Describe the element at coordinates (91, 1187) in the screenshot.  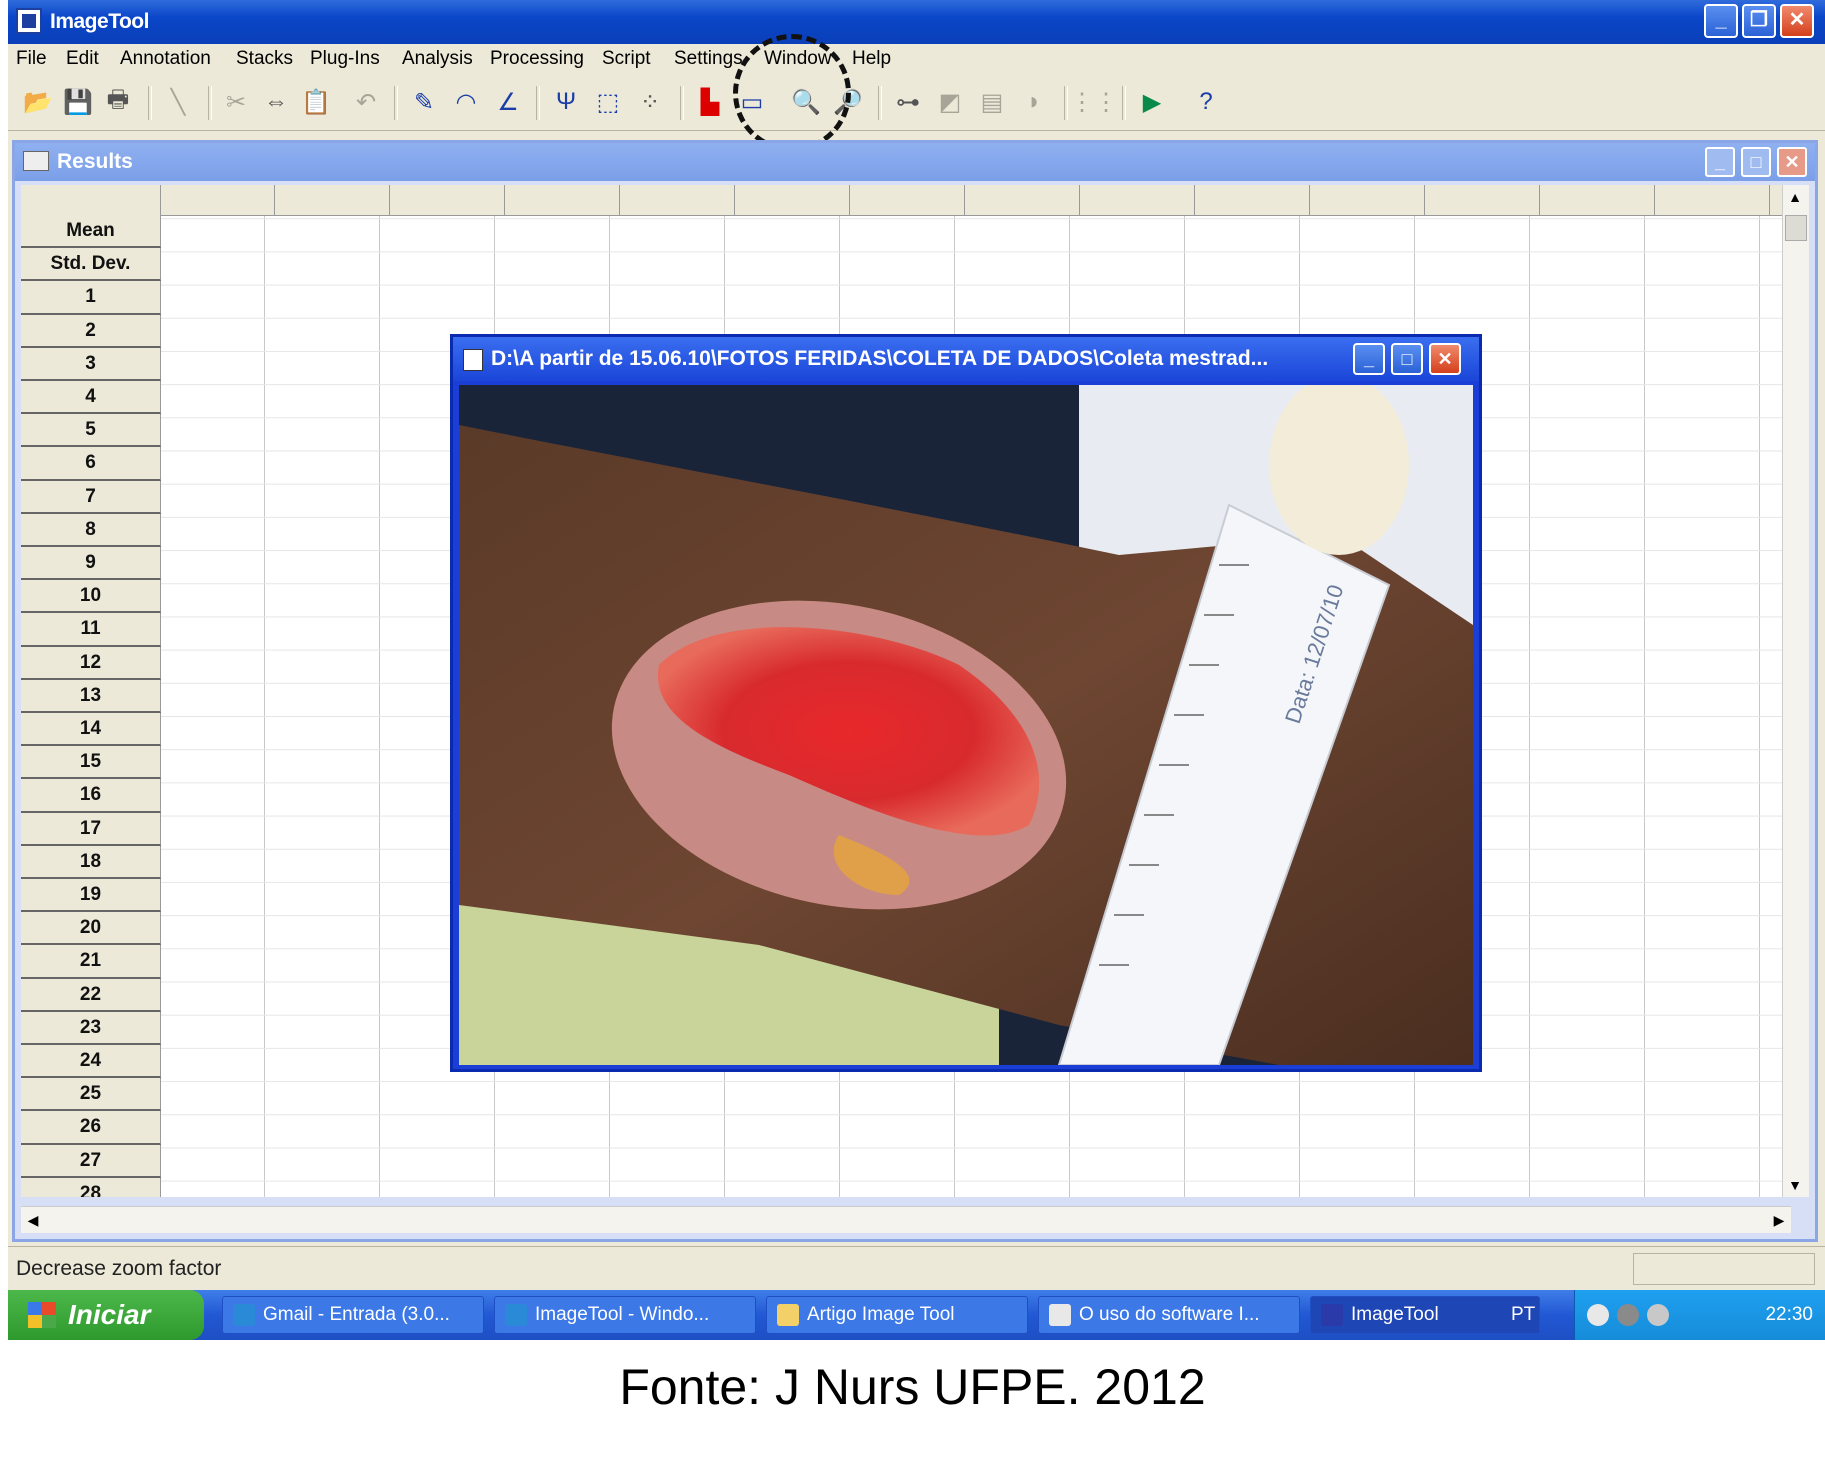
I see `row-header-cell: 28` at that location.